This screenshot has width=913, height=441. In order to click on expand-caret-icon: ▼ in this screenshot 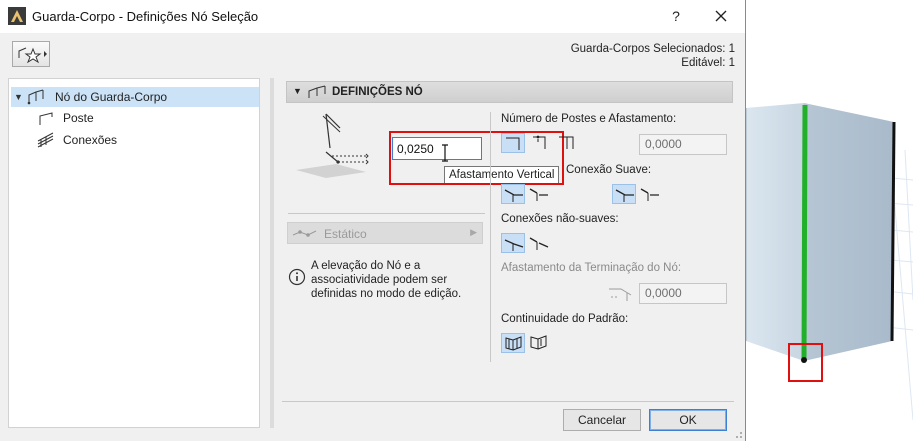, I will do `click(18, 97)`.